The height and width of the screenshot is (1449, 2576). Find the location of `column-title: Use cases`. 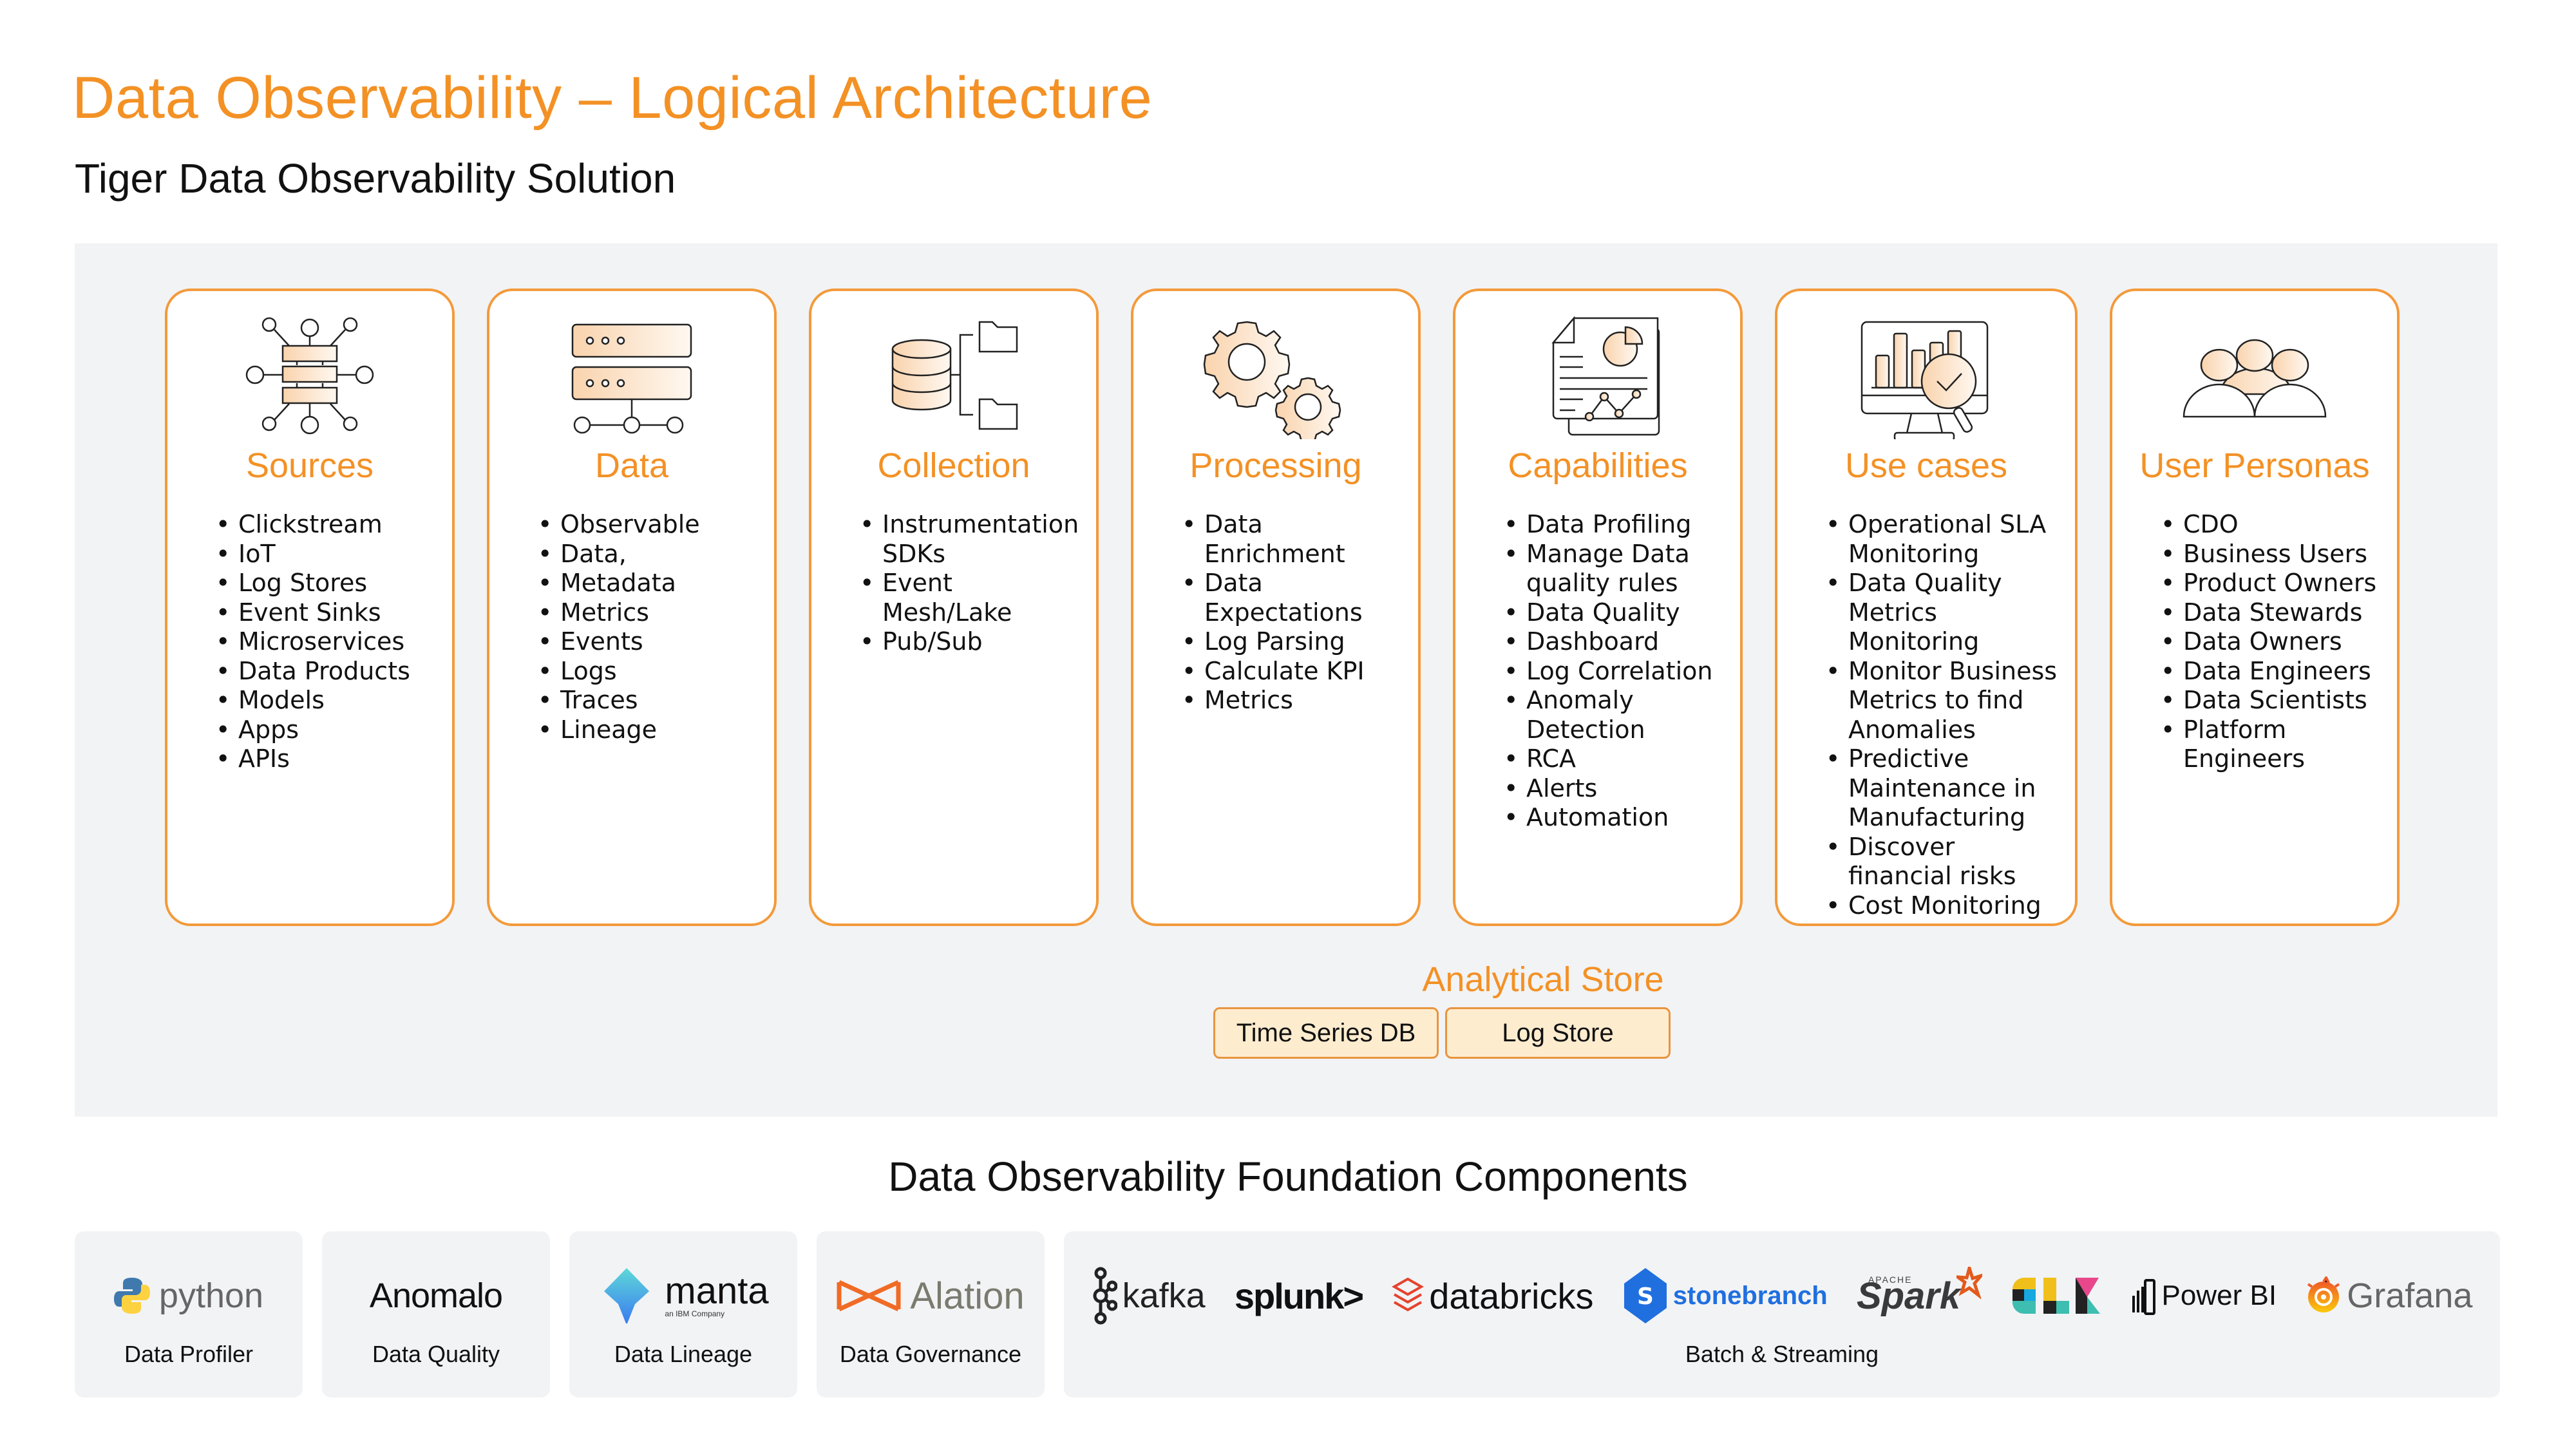

column-title: Use cases is located at coordinates (1926, 465).